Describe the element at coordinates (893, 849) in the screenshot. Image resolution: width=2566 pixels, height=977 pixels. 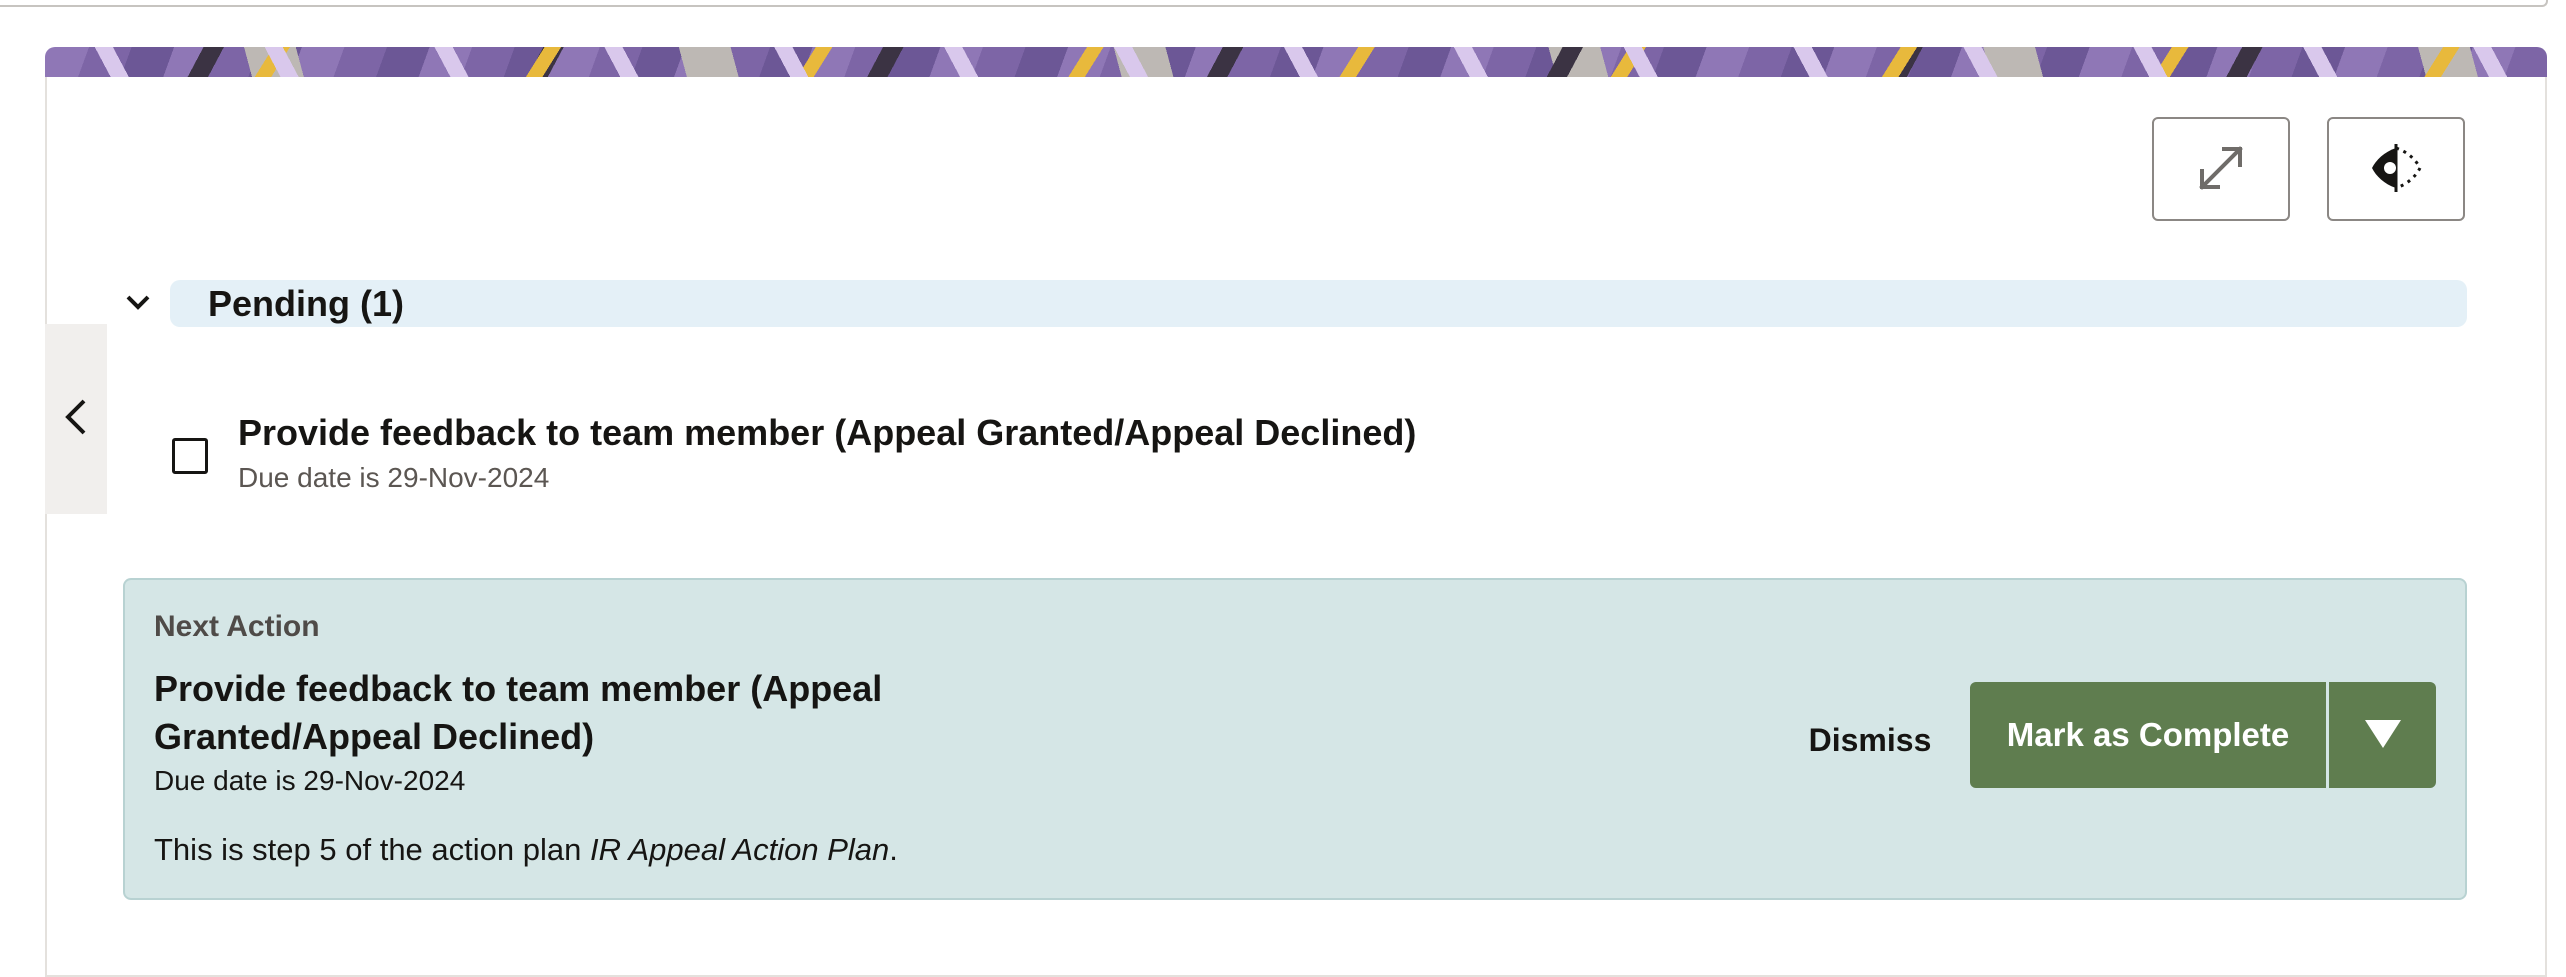
I see `description-suffix: .` at that location.